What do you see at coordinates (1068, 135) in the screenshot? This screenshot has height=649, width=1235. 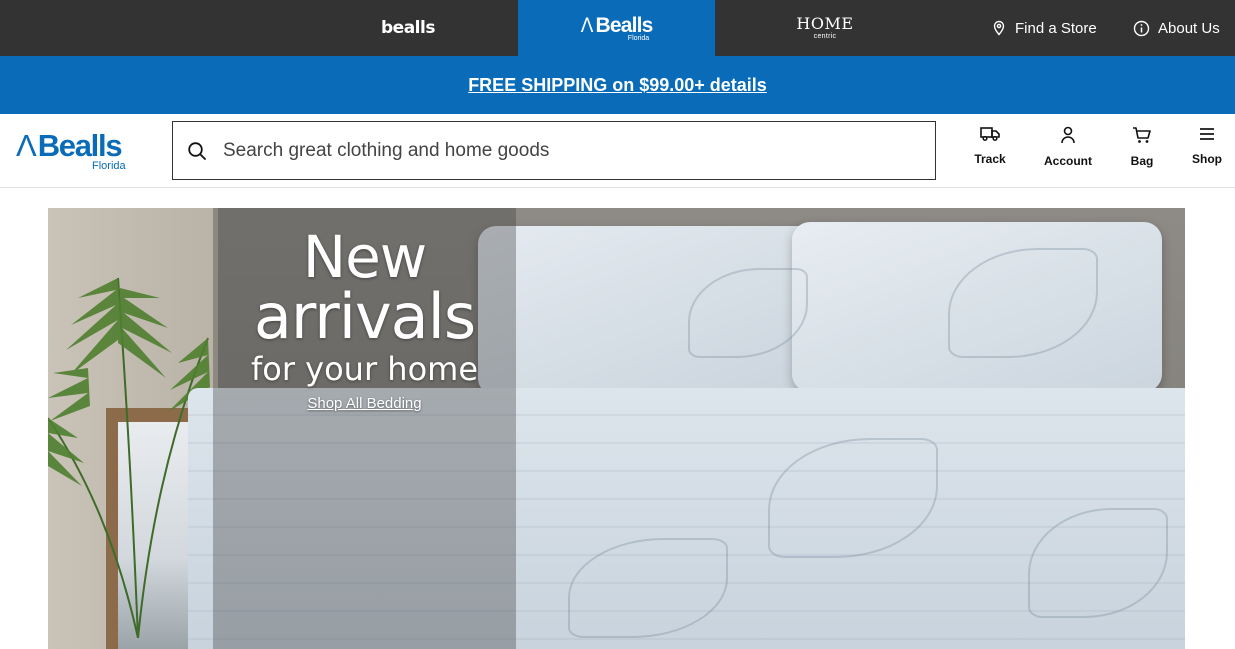 I see `user-icon` at bounding box center [1068, 135].